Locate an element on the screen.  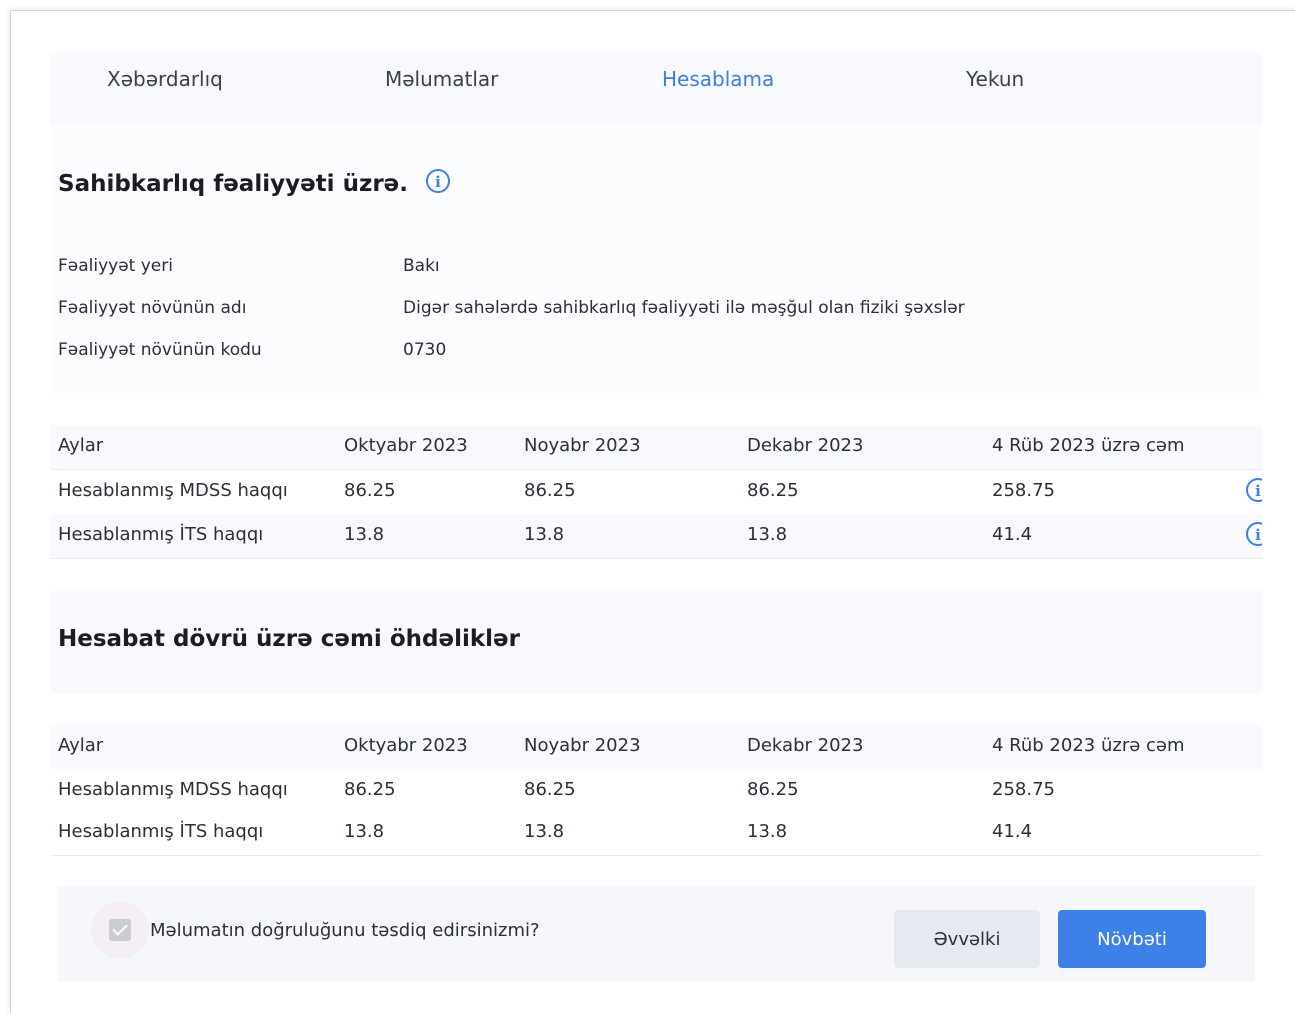
field-label-ad: Fəaliyyət növünün adı is located at coordinates (152, 308).